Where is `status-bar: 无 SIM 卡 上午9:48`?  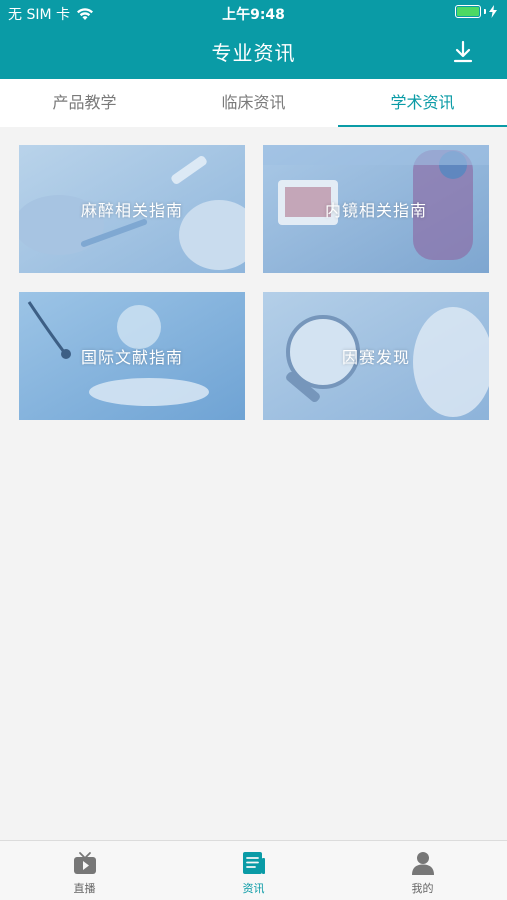 status-bar: 无 SIM 卡 上午9:48 is located at coordinates (253, 13).